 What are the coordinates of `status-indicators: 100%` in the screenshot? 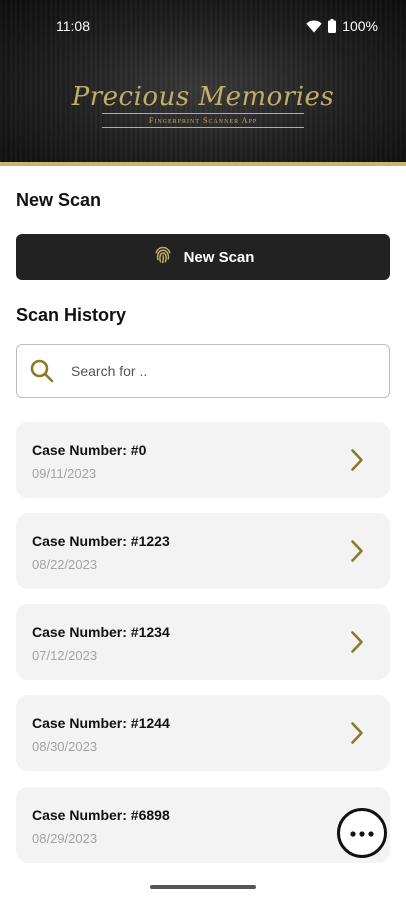 It's located at (342, 26).